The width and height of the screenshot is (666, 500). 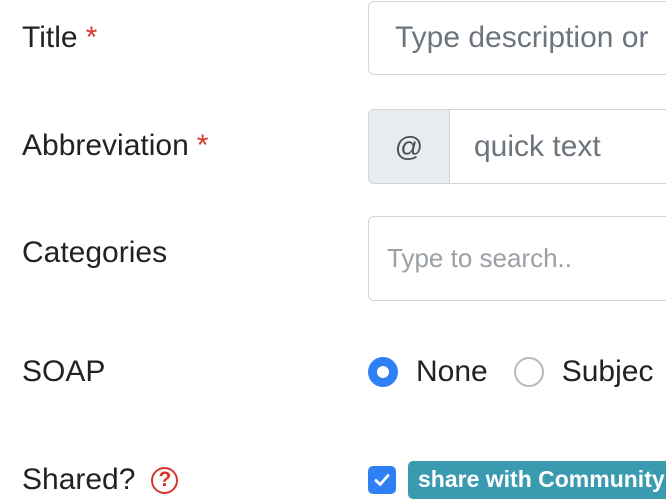 What do you see at coordinates (50, 37) in the screenshot?
I see `title-label-text: Title` at bounding box center [50, 37].